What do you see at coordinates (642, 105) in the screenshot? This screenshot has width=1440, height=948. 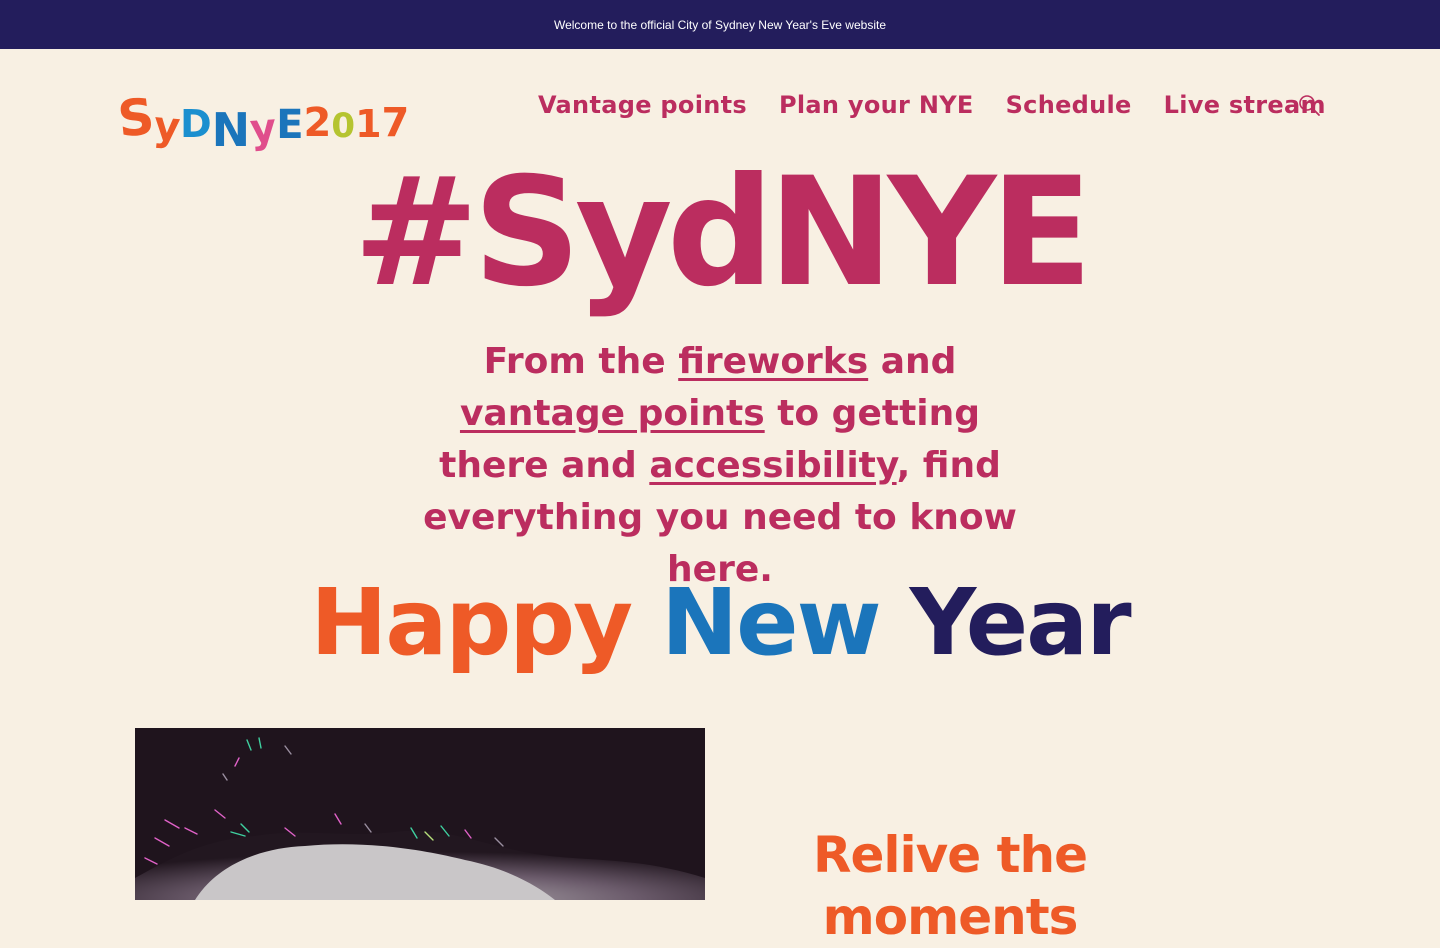 I see `nav-vantage-points: Vantage points` at bounding box center [642, 105].